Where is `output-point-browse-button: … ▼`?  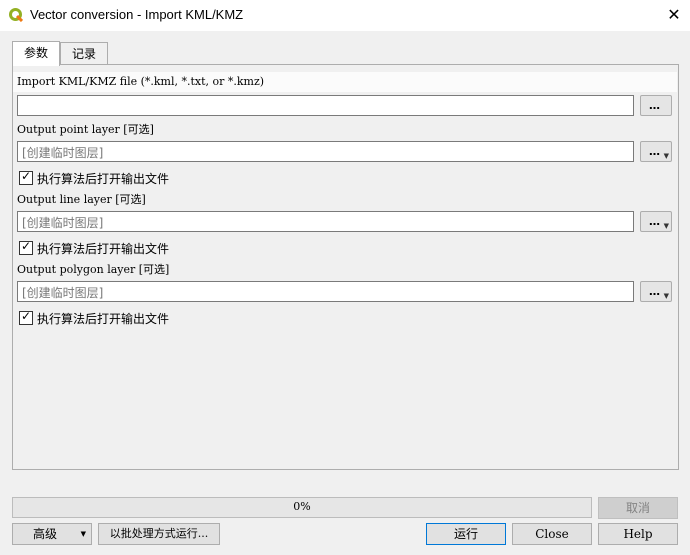 output-point-browse-button: … ▼ is located at coordinates (656, 151).